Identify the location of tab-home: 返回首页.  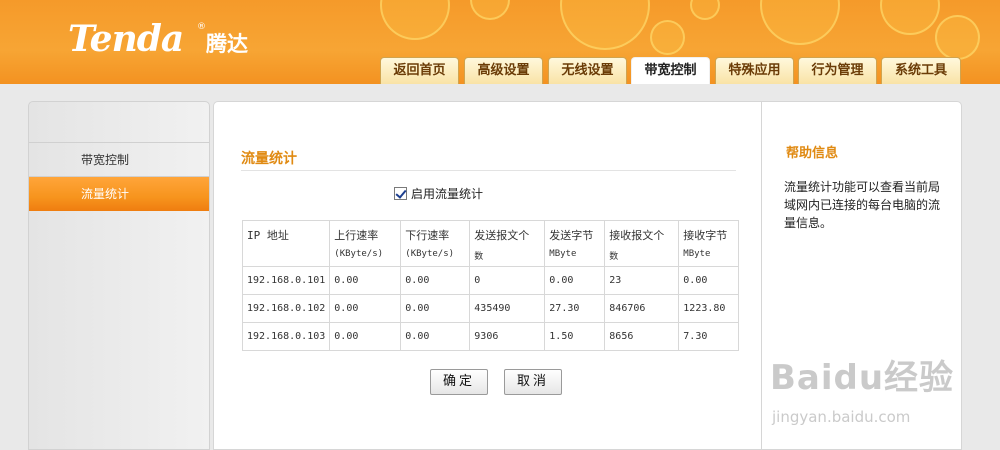
(419, 70).